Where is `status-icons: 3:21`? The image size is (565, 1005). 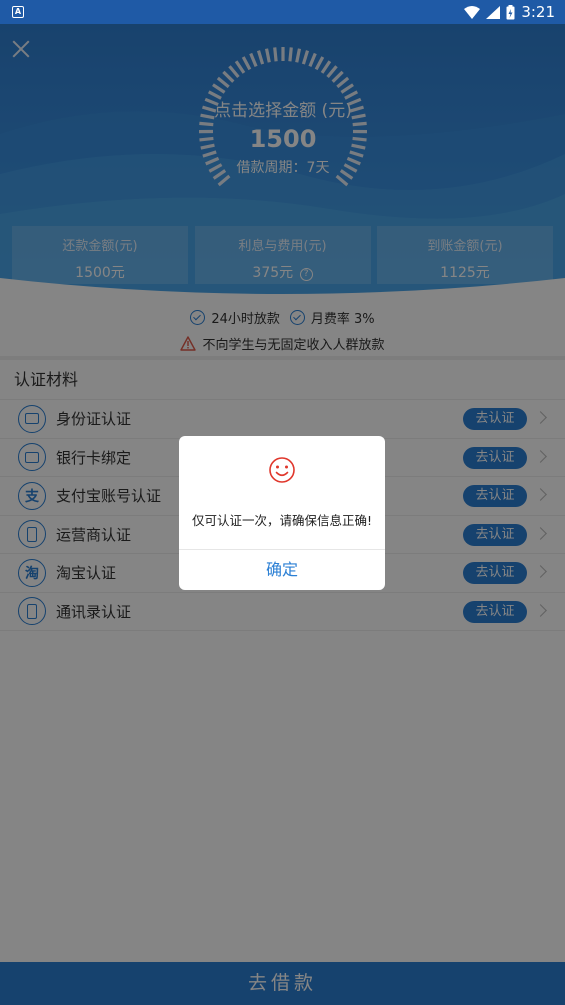 status-icons: 3:21 is located at coordinates (509, 12).